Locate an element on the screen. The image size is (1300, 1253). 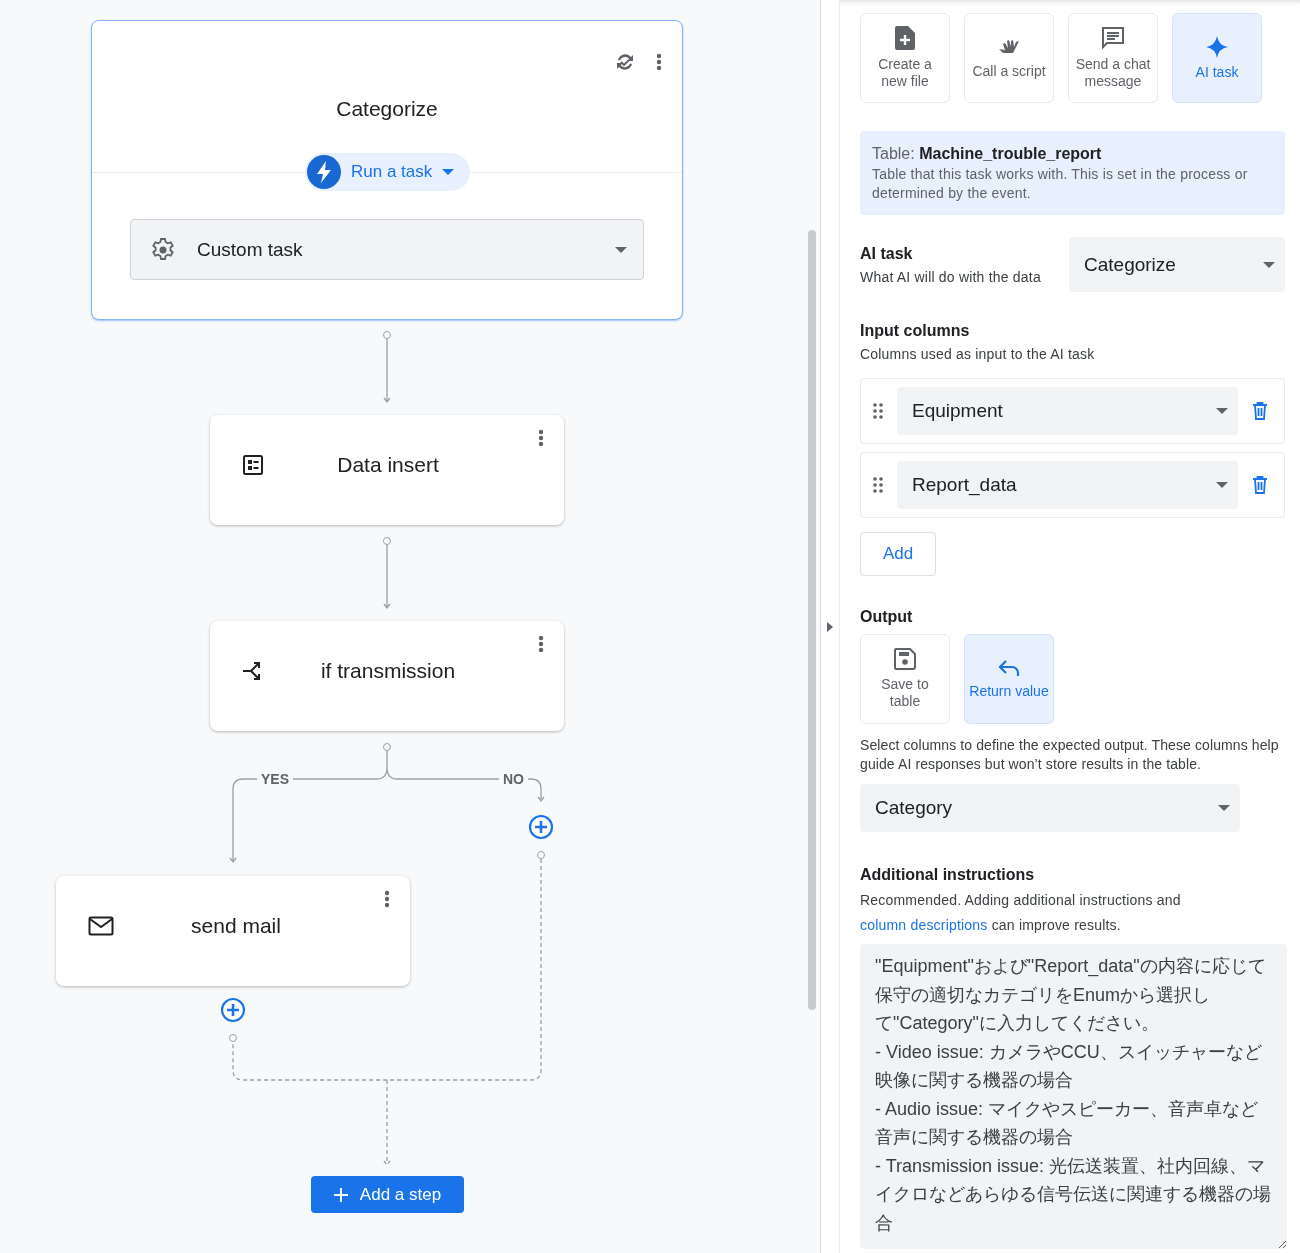
column-dropdown: Equipment is located at coordinates (1067, 411).